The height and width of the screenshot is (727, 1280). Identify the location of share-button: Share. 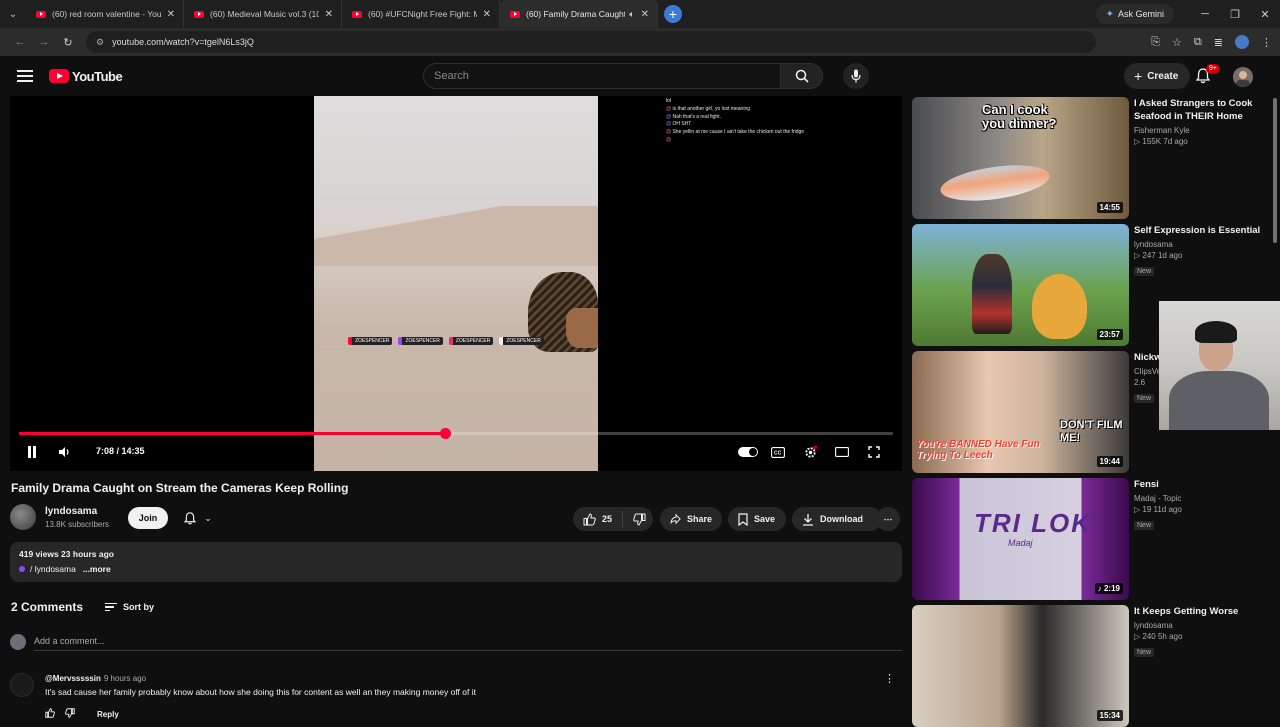
(691, 519).